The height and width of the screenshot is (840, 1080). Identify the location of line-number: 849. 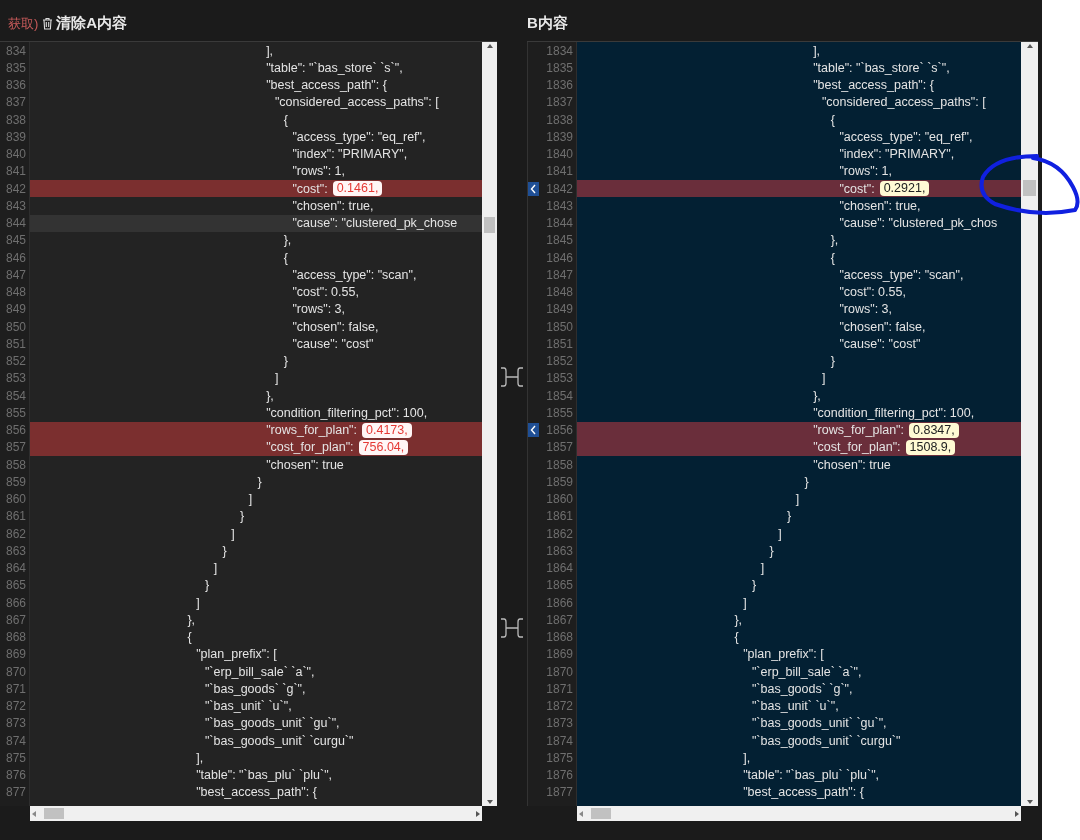
(16, 309).